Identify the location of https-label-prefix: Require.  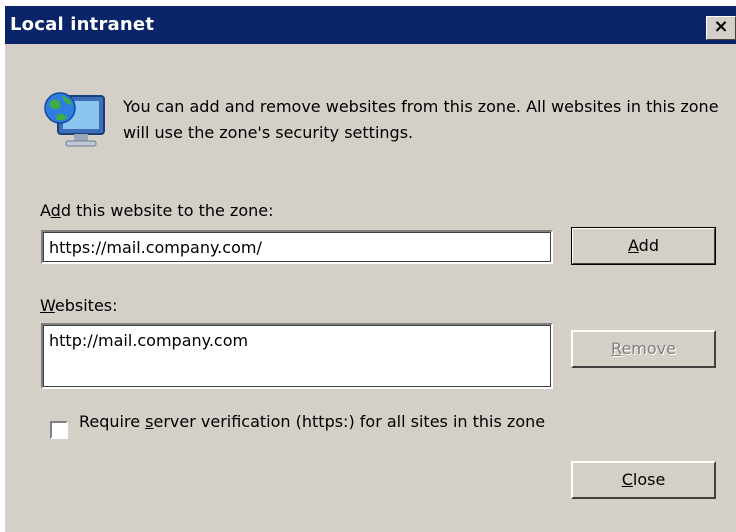
(112, 421).